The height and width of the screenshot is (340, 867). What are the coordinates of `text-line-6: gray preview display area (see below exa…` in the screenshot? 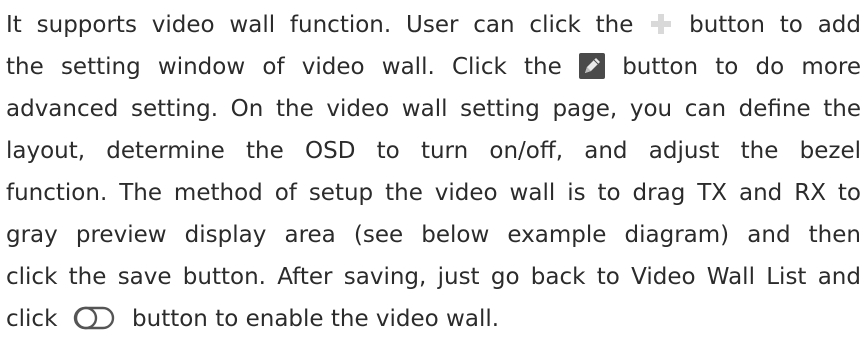 It's located at (433, 235).